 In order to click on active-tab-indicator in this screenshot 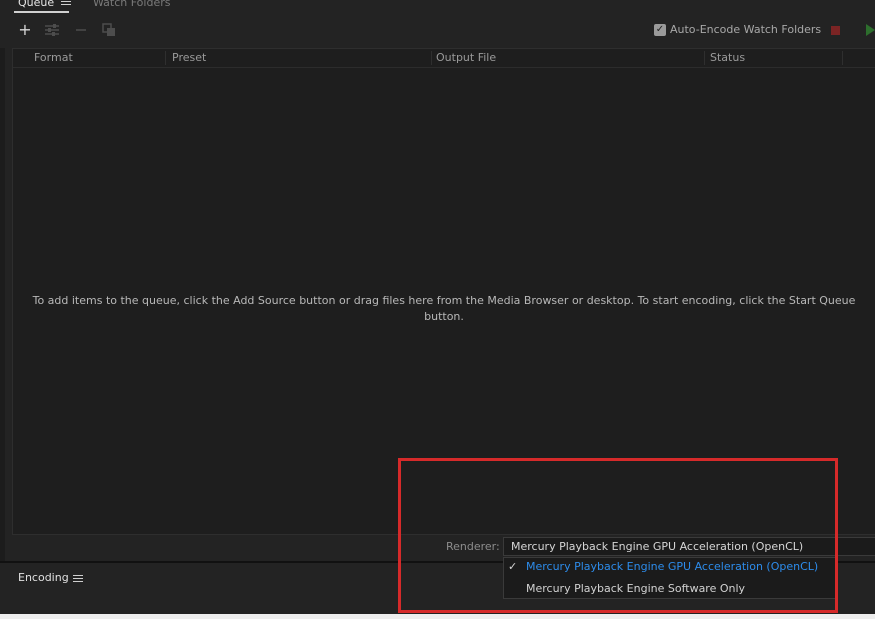, I will do `click(41, 12)`.